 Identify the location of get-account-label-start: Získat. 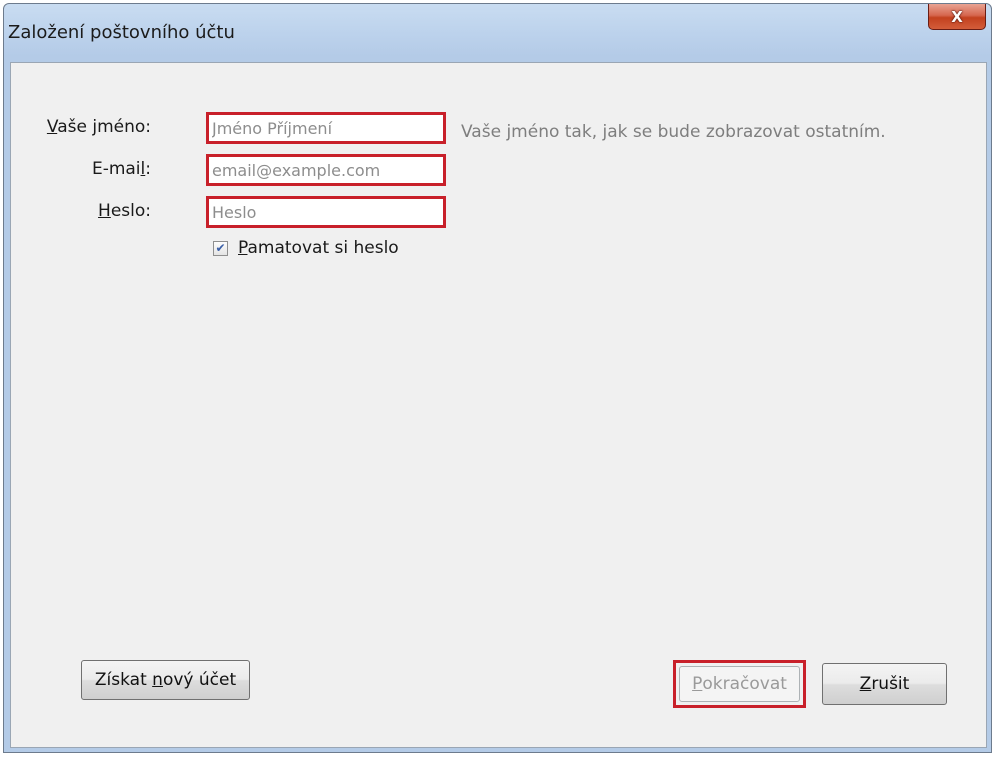
(123, 680).